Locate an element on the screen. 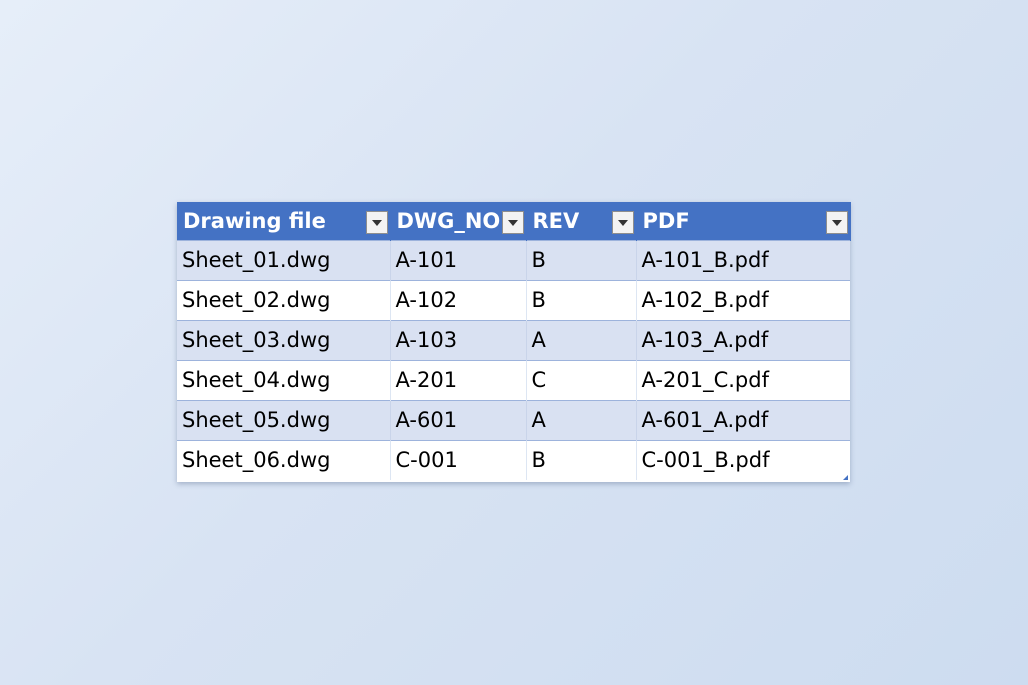 This screenshot has width=1028, height=685. cell-drawing-file: Sheet_06.dwg is located at coordinates (283, 459).